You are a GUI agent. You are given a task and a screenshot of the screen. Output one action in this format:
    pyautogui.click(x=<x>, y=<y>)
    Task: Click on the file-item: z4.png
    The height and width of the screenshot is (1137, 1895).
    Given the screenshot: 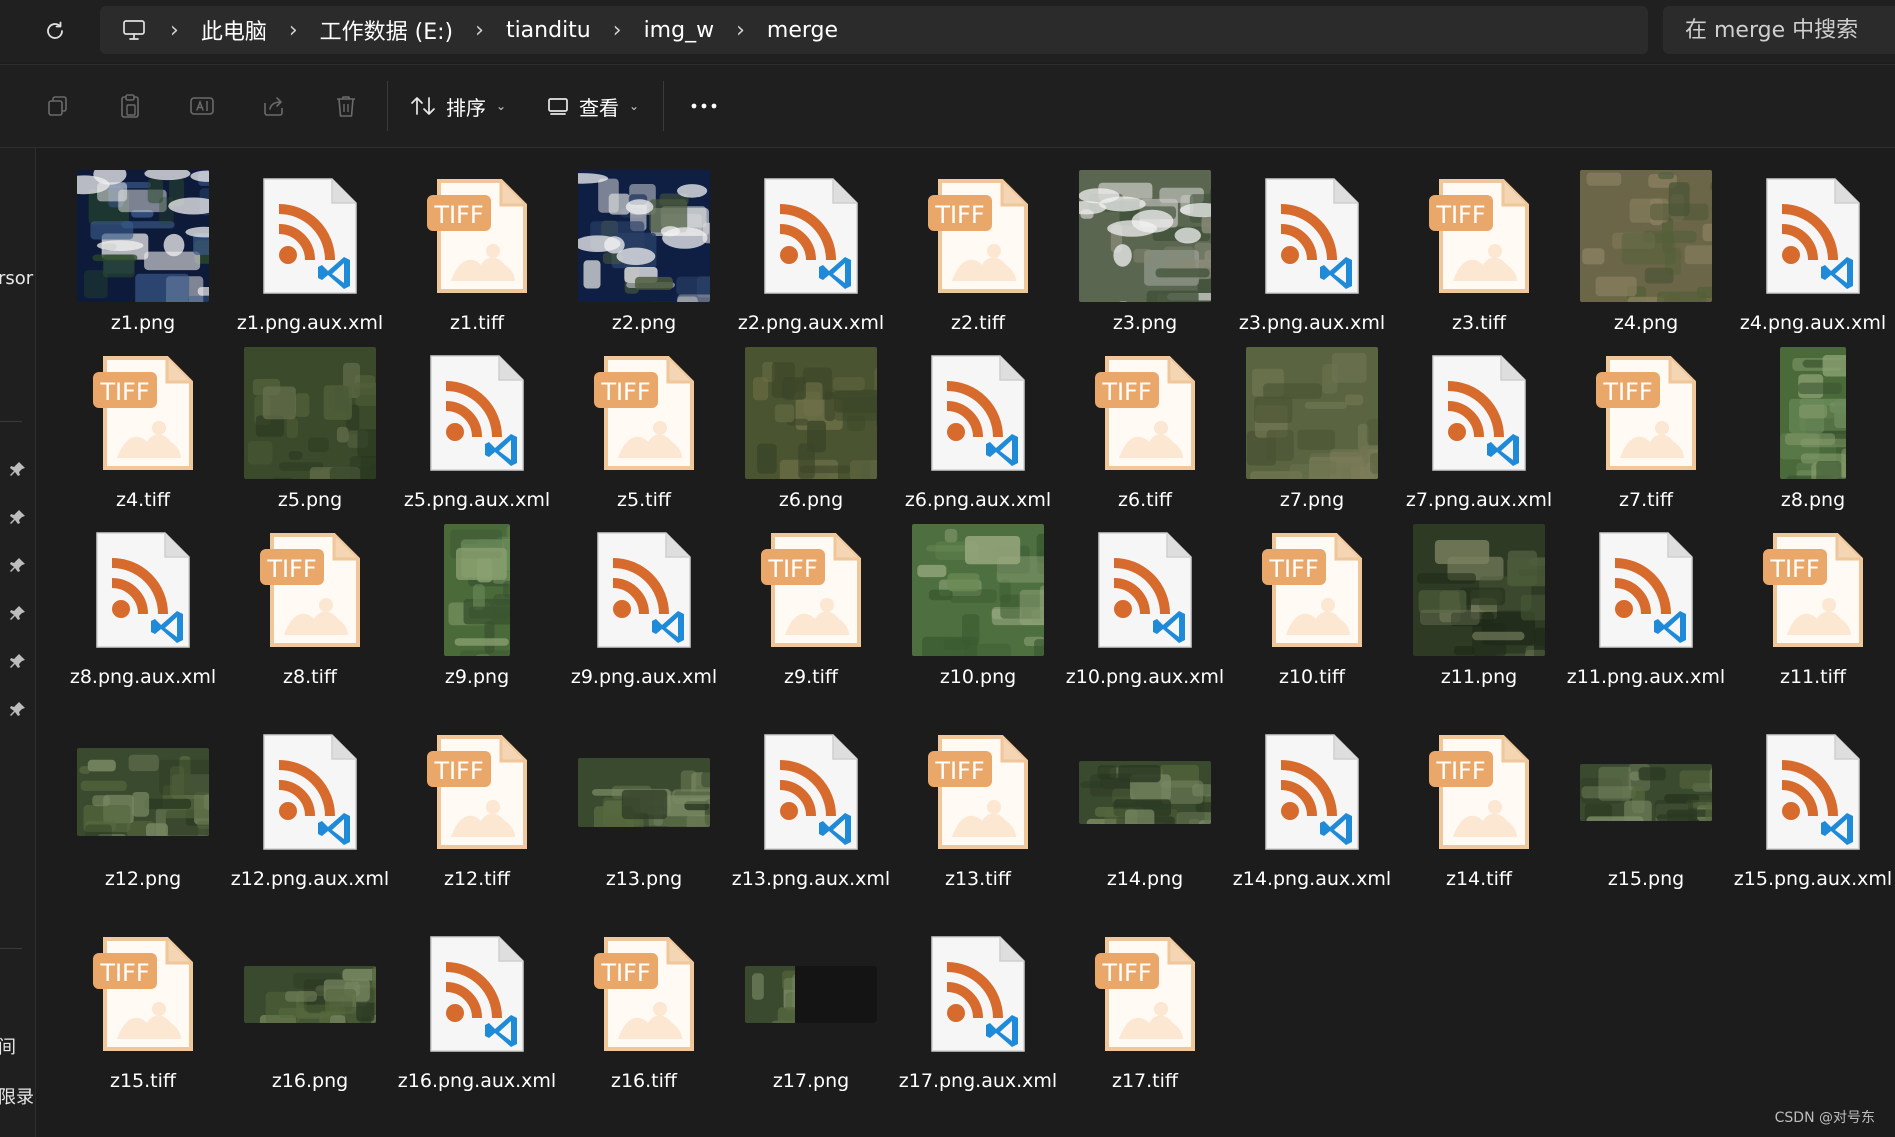 What is the action you would take?
    pyautogui.click(x=1646, y=245)
    